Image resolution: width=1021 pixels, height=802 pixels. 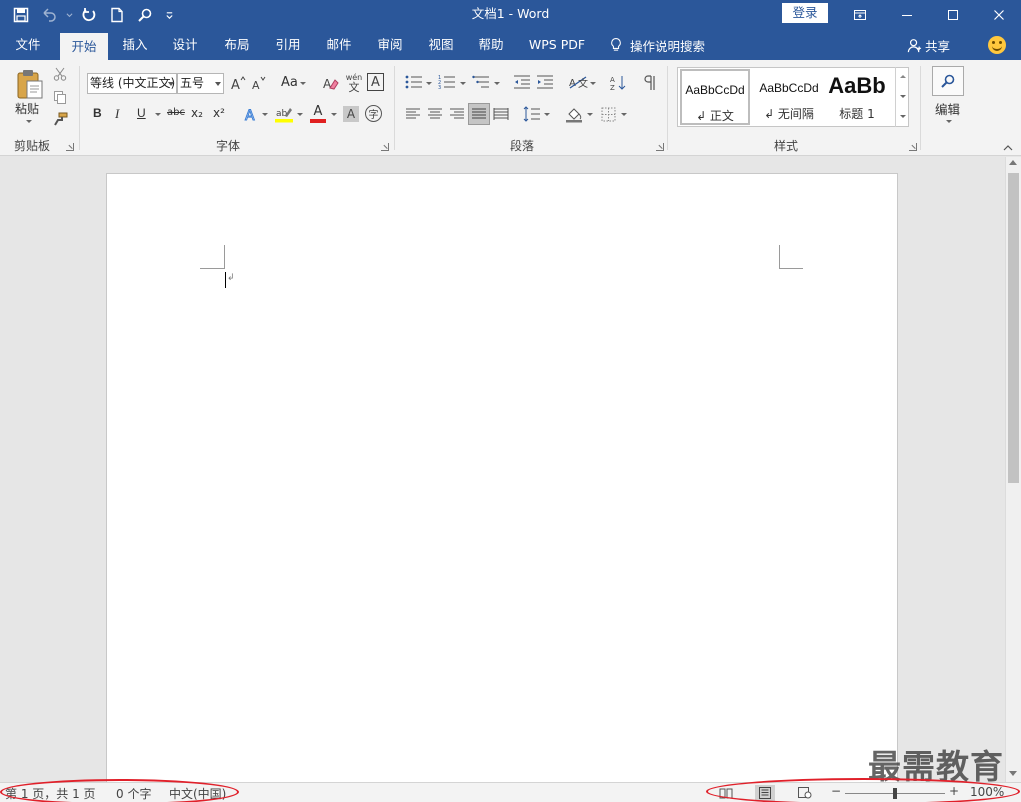 I want to click on copy-icon, so click(x=60, y=97).